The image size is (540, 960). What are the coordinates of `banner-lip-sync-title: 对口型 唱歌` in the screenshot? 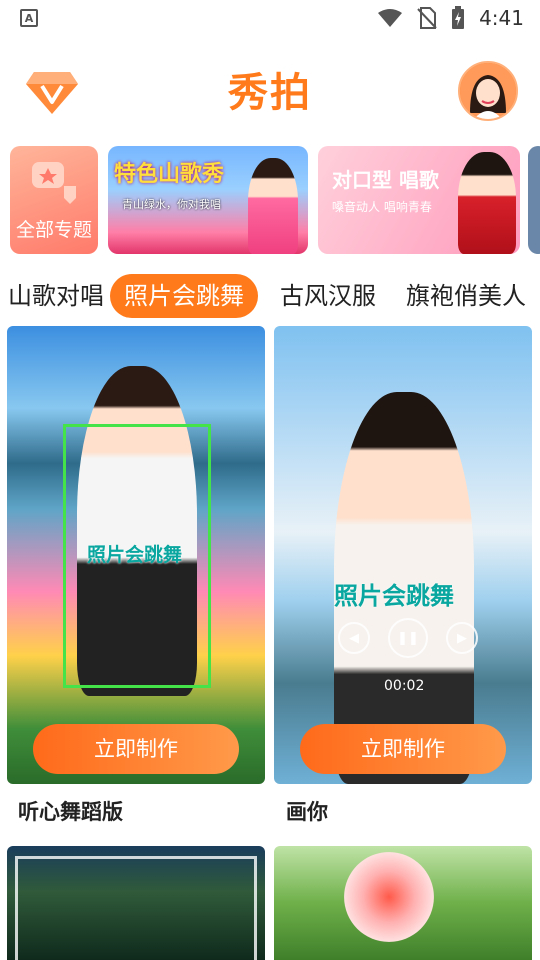 It's located at (385, 180).